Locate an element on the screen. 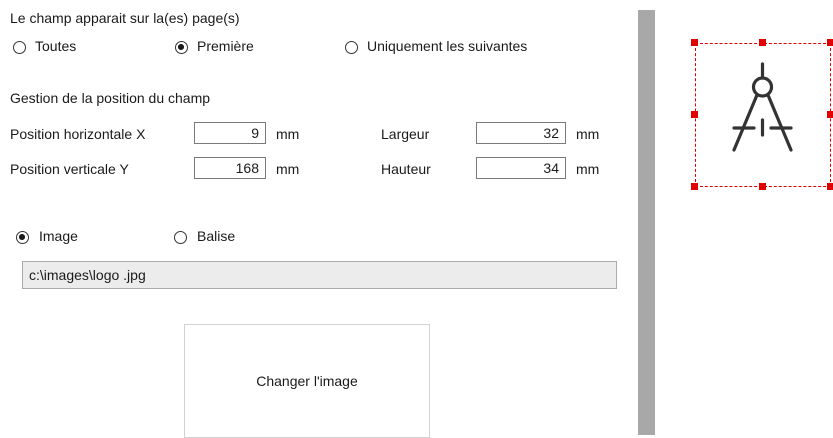 The image size is (833, 438). drafting-compass-icon is located at coordinates (762, 107).